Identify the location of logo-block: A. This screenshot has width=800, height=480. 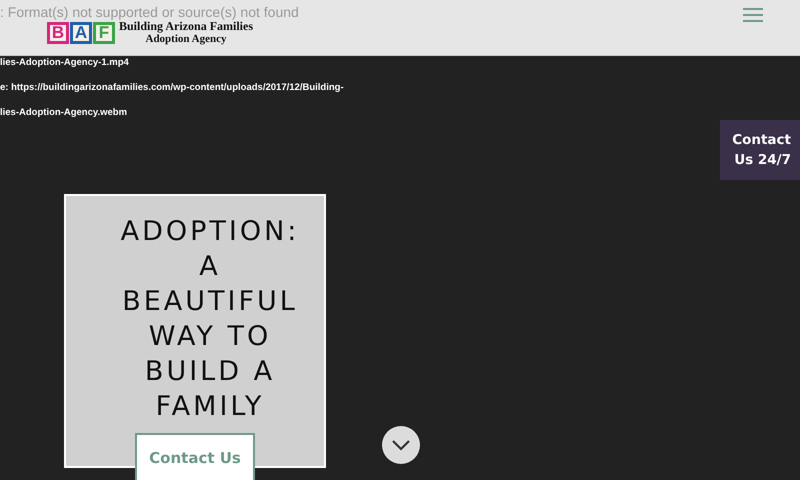
(81, 33).